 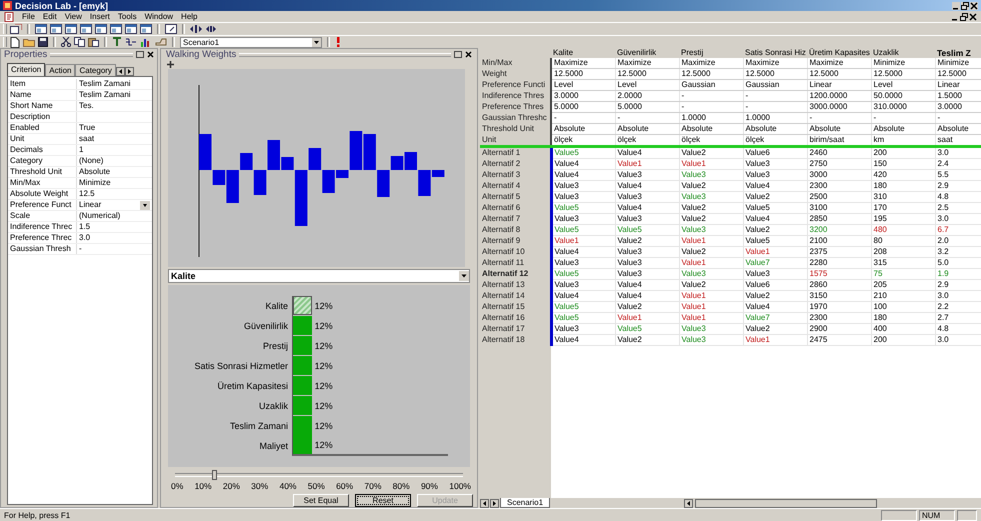 I want to click on row-header: Alternatif 5, so click(x=515, y=197).